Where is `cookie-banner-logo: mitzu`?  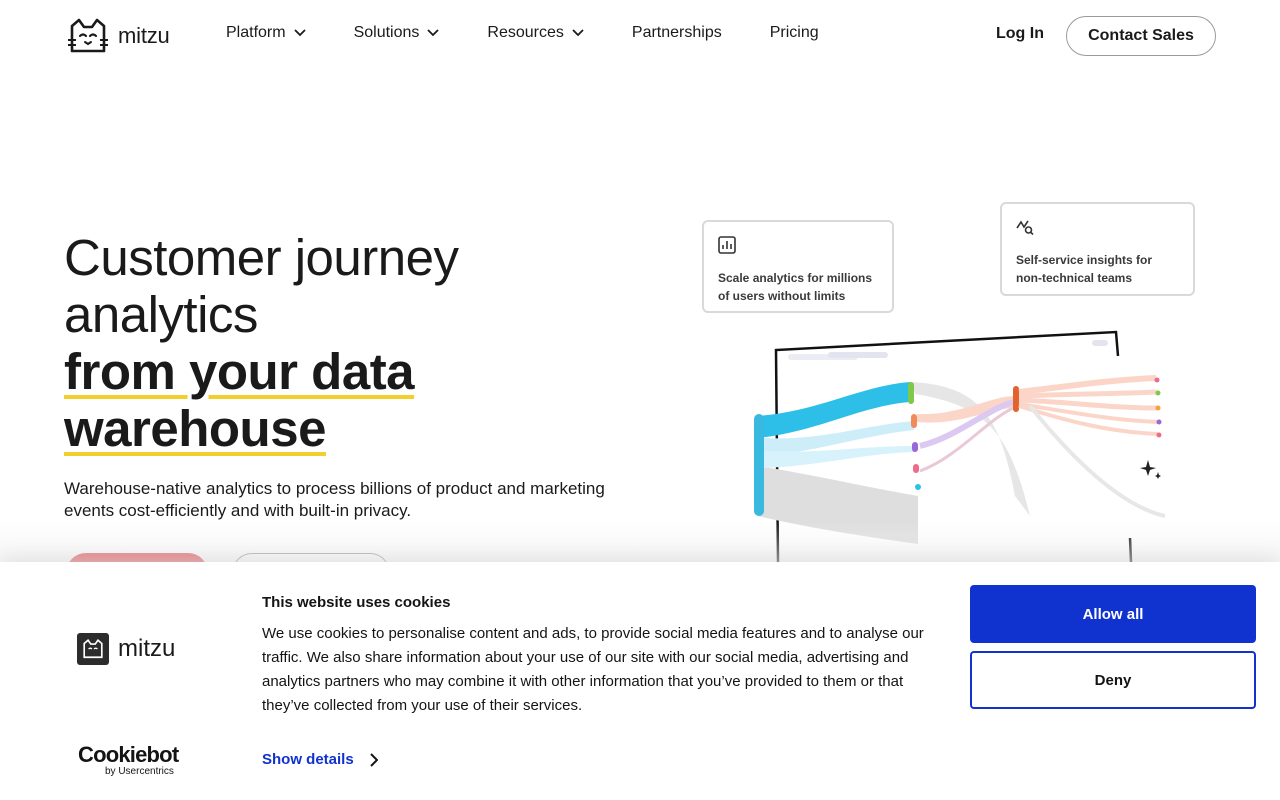 cookie-banner-logo: mitzu is located at coordinates (126, 649).